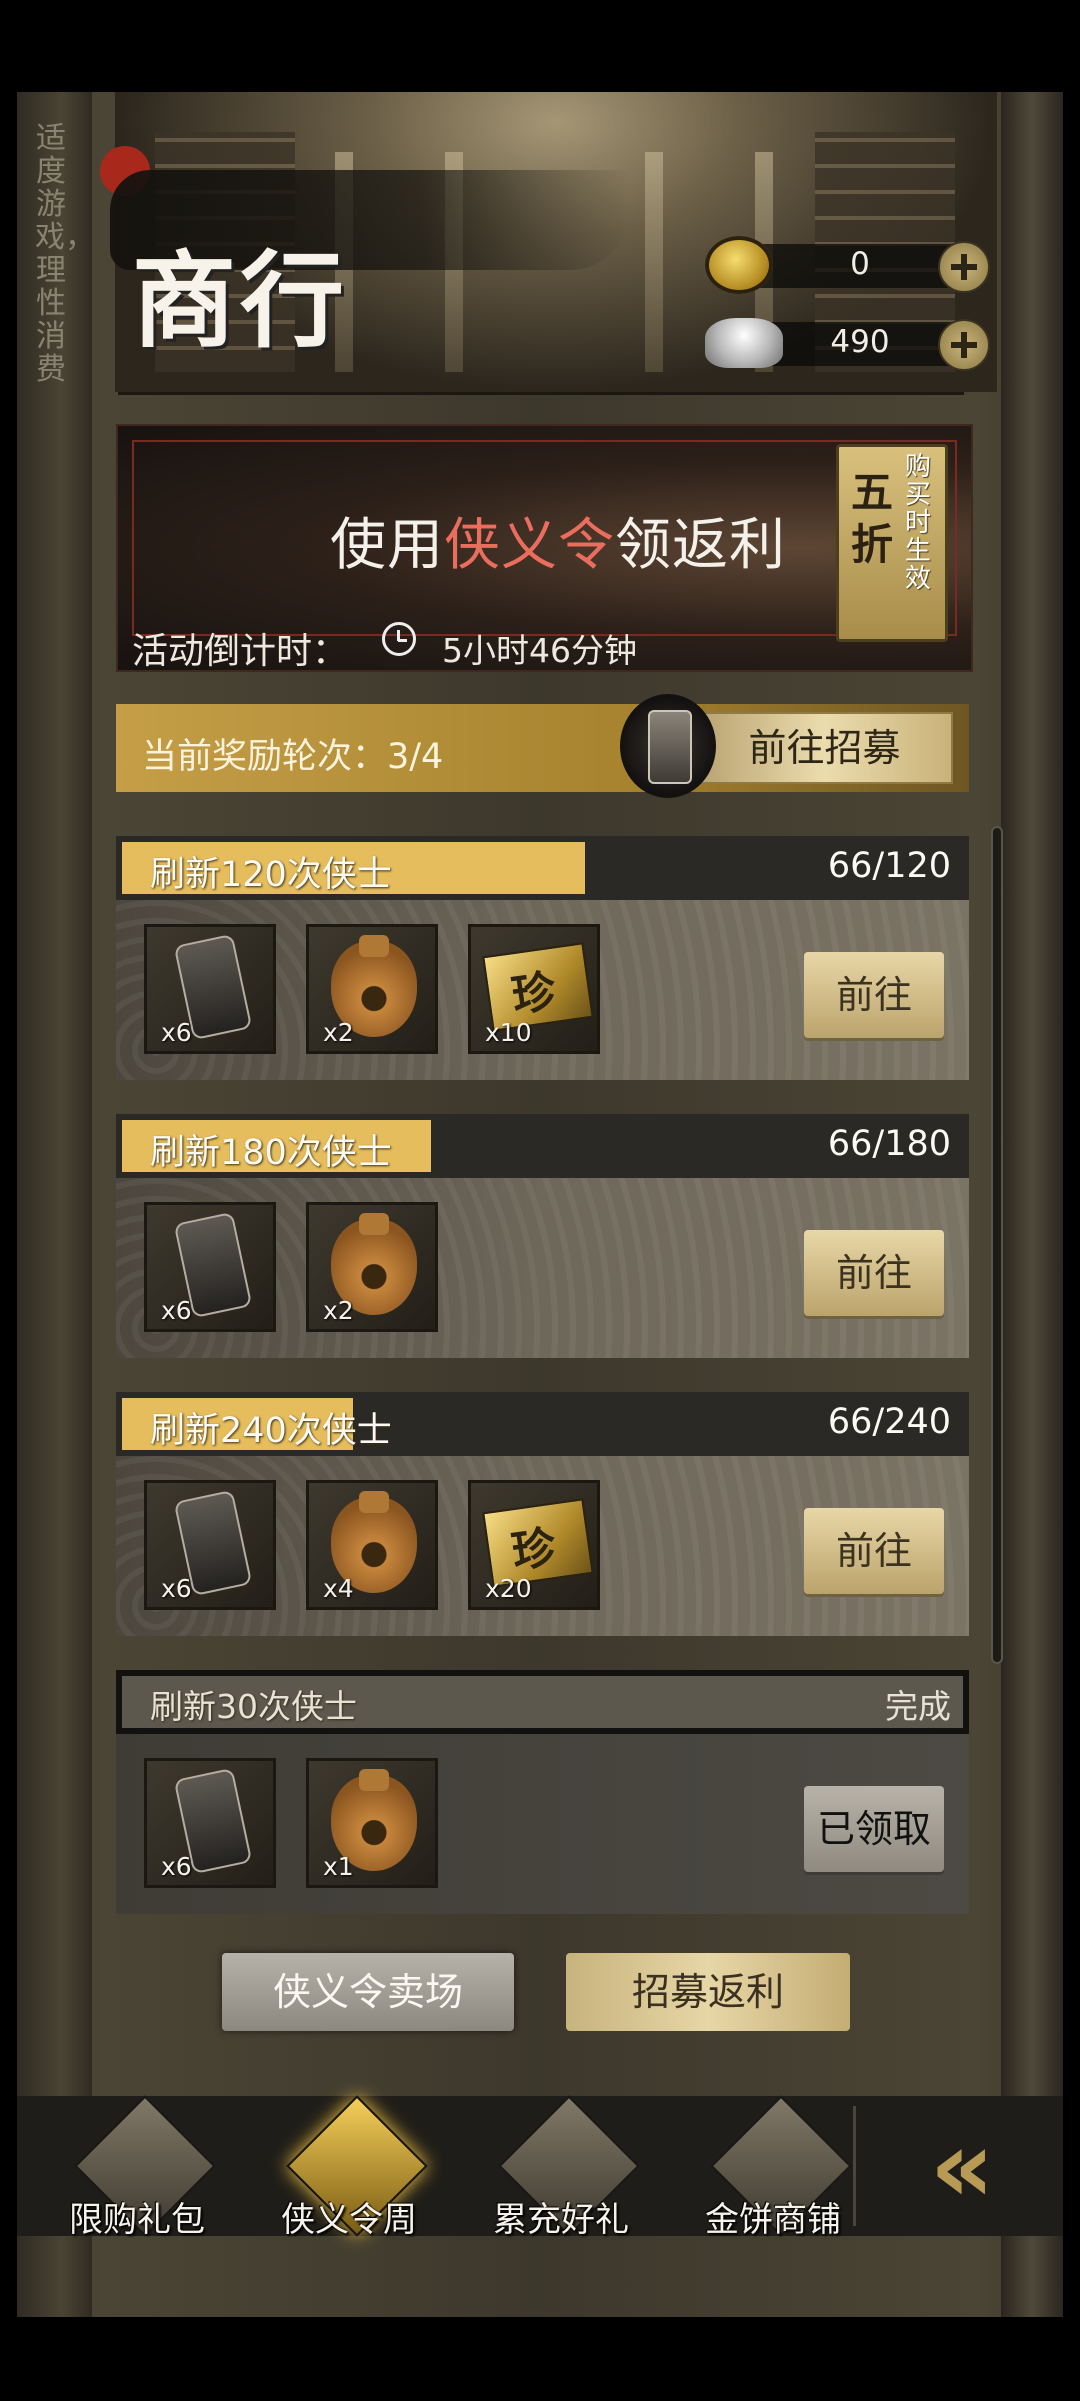  Describe the element at coordinates (338, 1588) in the screenshot. I see `reward-qty: x4` at that location.